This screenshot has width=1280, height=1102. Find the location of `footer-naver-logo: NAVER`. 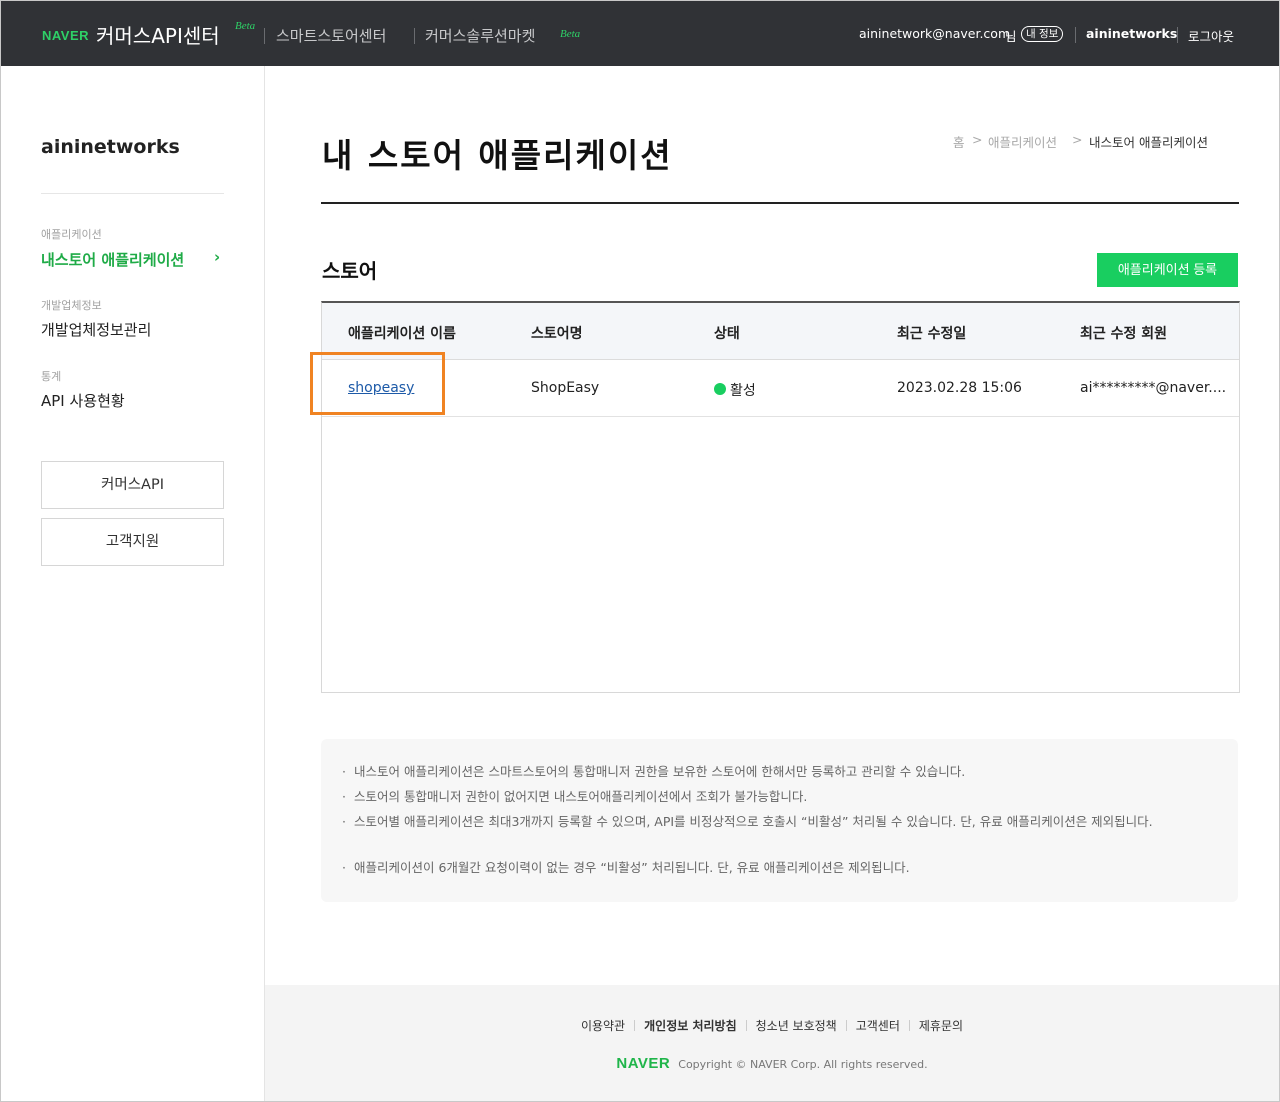

footer-naver-logo: NAVER is located at coordinates (643, 1063).